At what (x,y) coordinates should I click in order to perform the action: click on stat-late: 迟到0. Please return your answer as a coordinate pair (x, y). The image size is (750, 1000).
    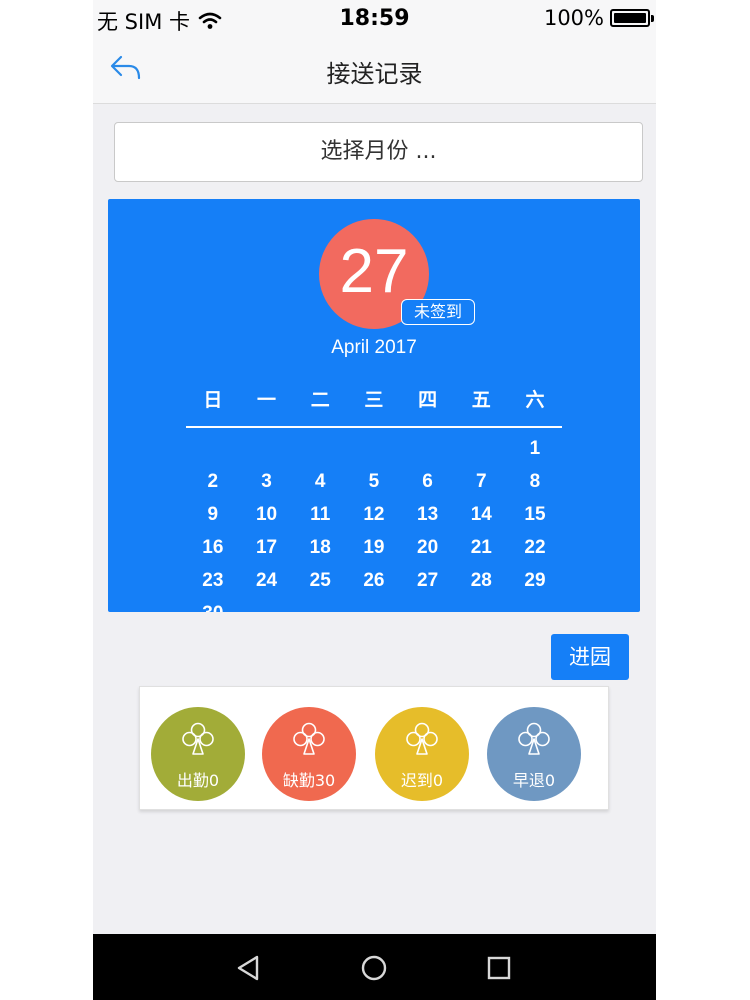
    Looking at the image, I should click on (422, 754).